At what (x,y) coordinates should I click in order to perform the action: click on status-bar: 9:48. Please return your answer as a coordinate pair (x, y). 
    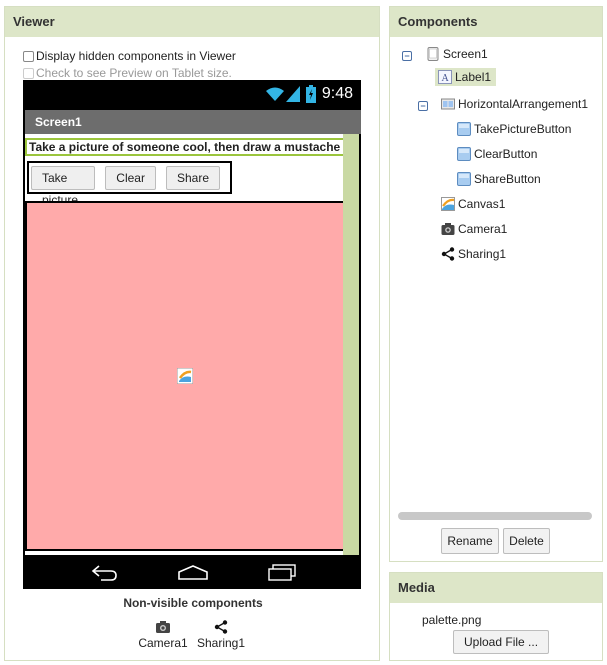
    Looking at the image, I should click on (192, 95).